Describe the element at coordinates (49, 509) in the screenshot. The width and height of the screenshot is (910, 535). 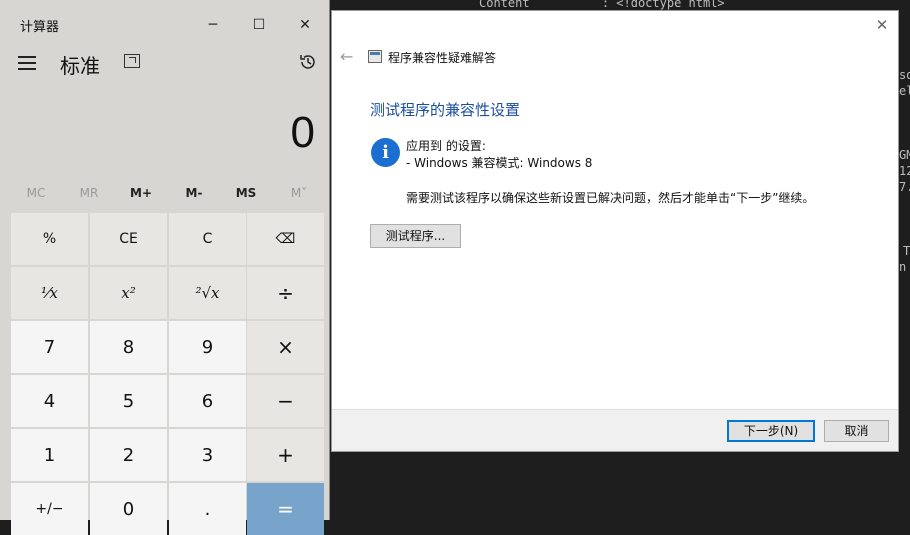
I see `negate-button: +/−` at that location.